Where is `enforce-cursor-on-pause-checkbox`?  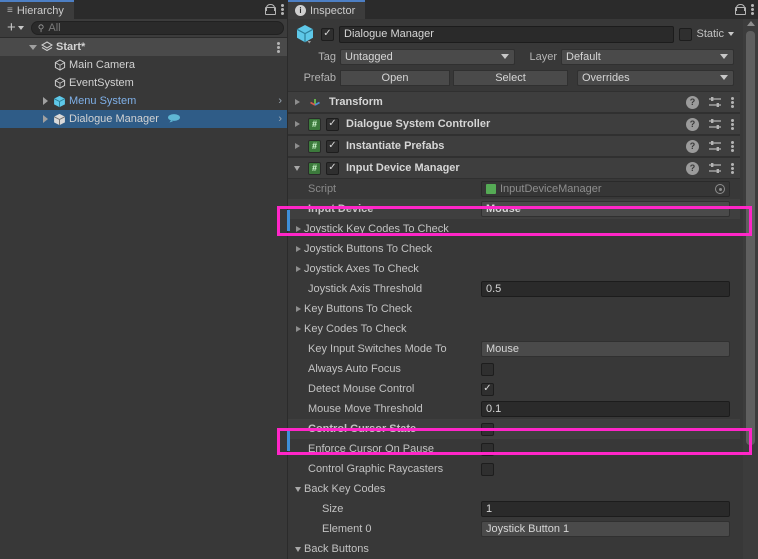 enforce-cursor-on-pause-checkbox is located at coordinates (487, 449).